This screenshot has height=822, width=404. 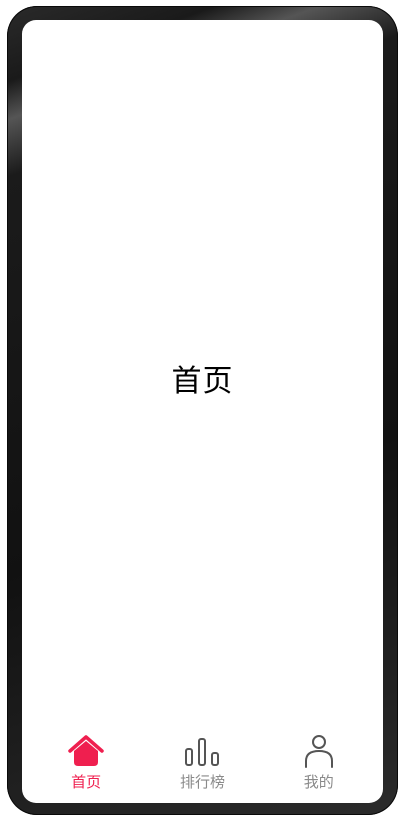 I want to click on tab-mine: 我的, so click(x=319, y=767).